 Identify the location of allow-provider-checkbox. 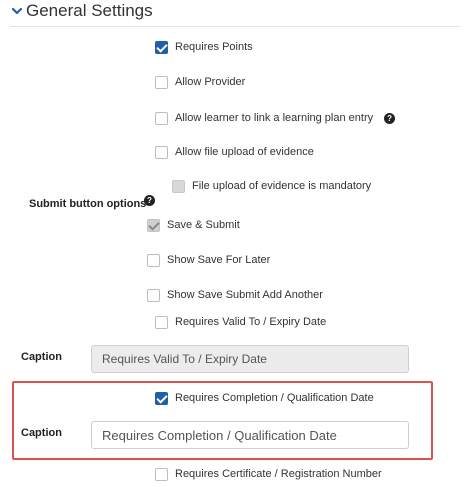
(161, 82).